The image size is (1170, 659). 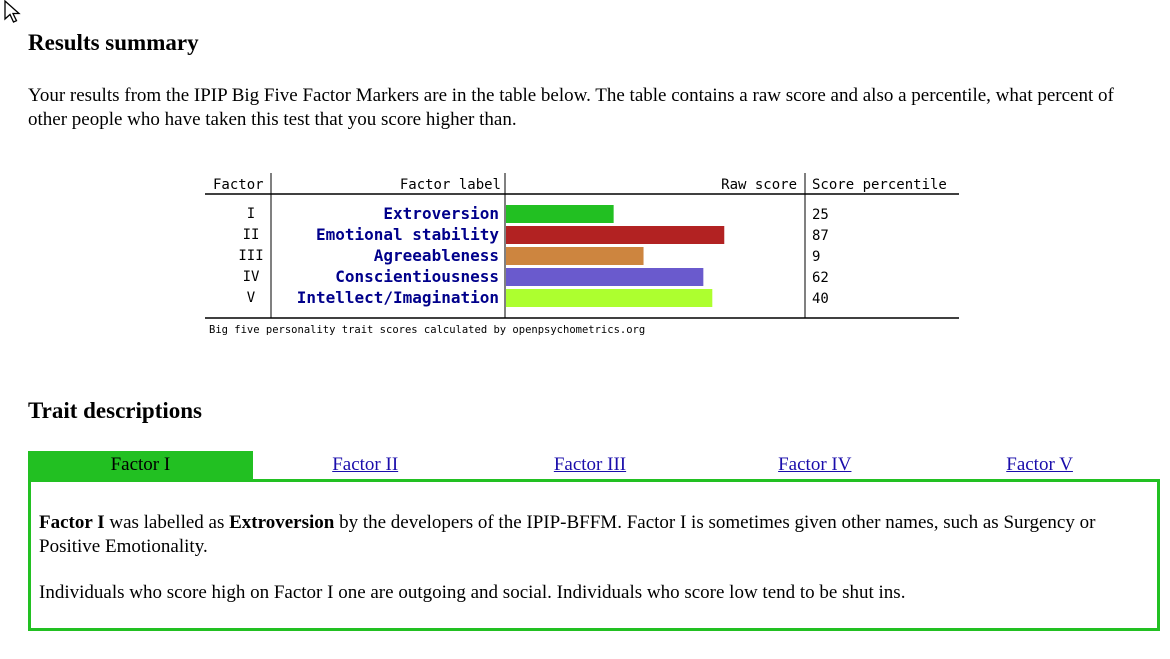 What do you see at coordinates (820, 236) in the screenshot?
I see `percentile-value: 87` at bounding box center [820, 236].